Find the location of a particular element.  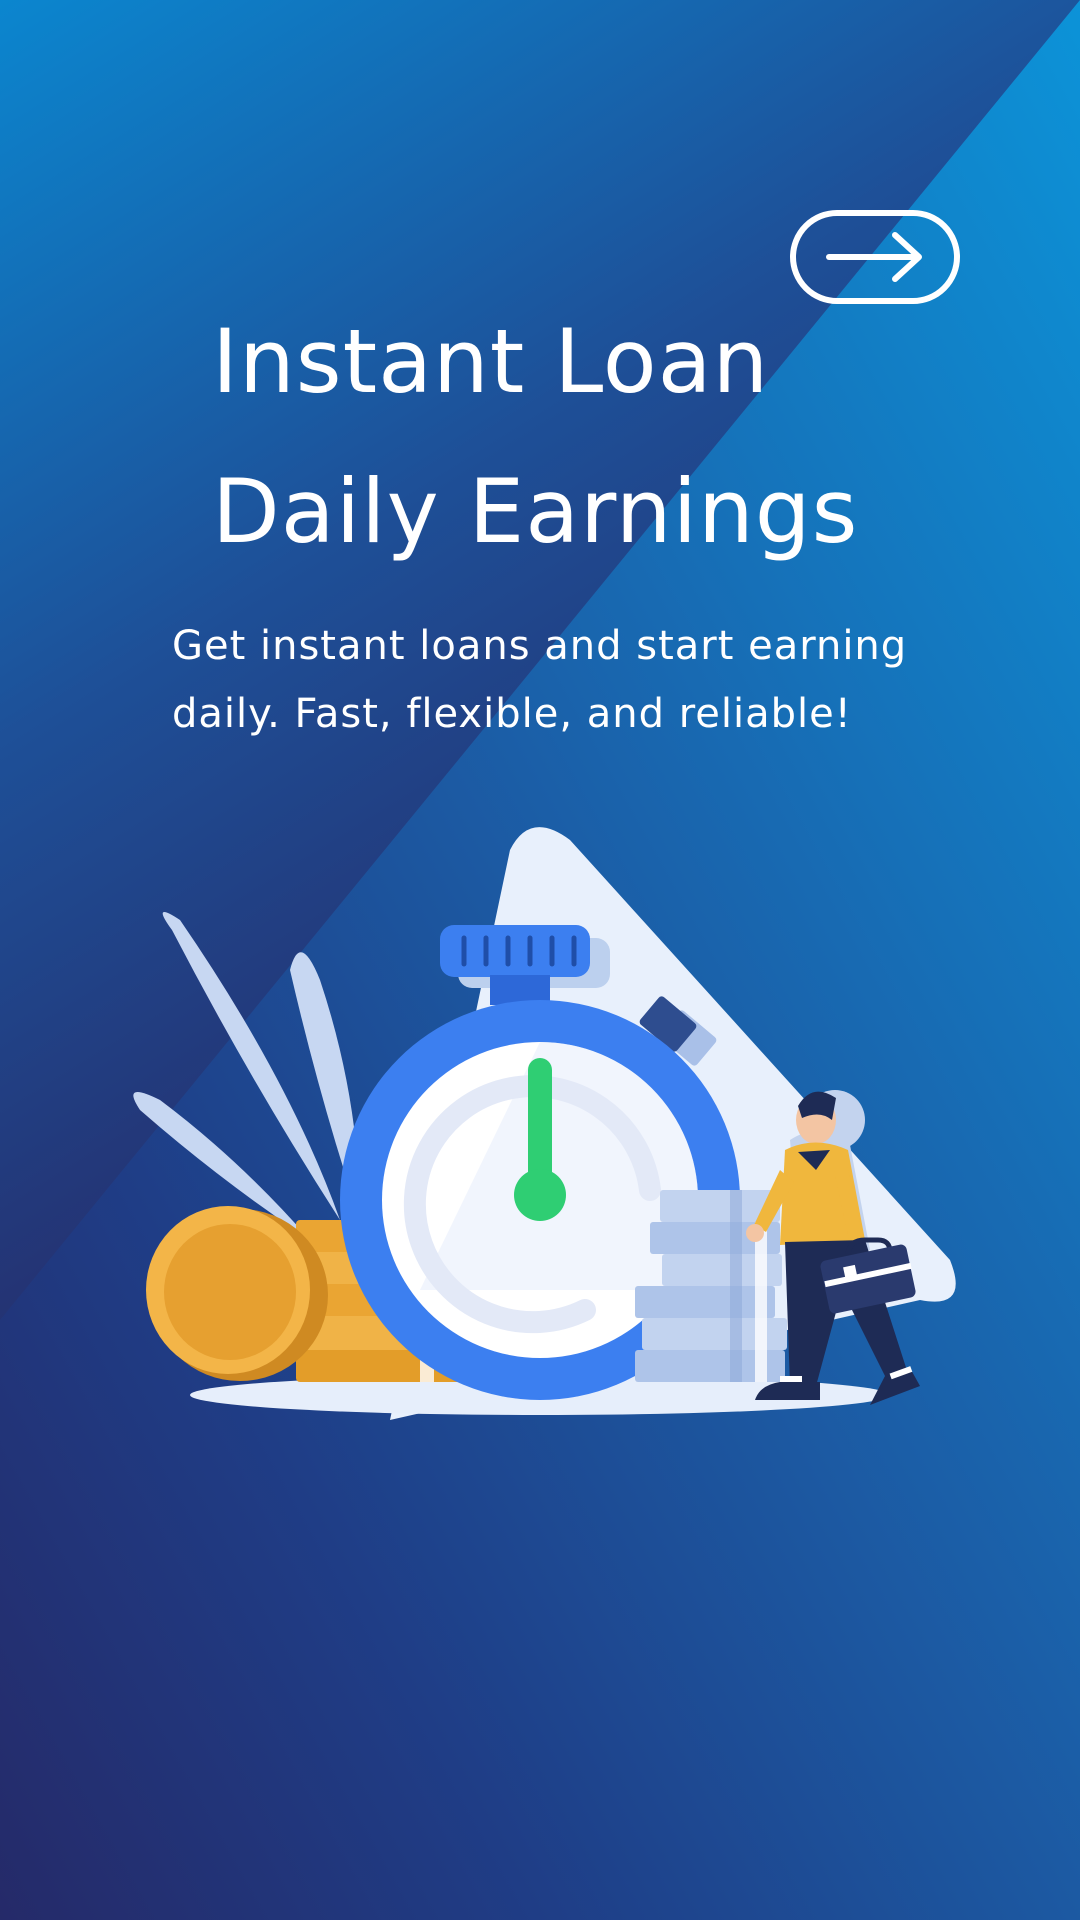

leaf-icon is located at coordinates (246, 1076).